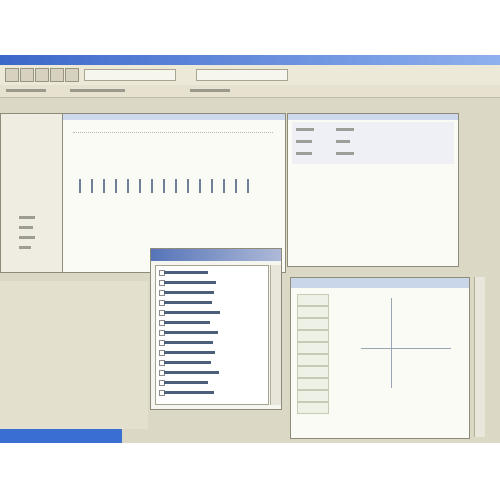 Image resolution: width=500 pixels, height=500 pixels. I want to click on help-icon, so click(72, 75).